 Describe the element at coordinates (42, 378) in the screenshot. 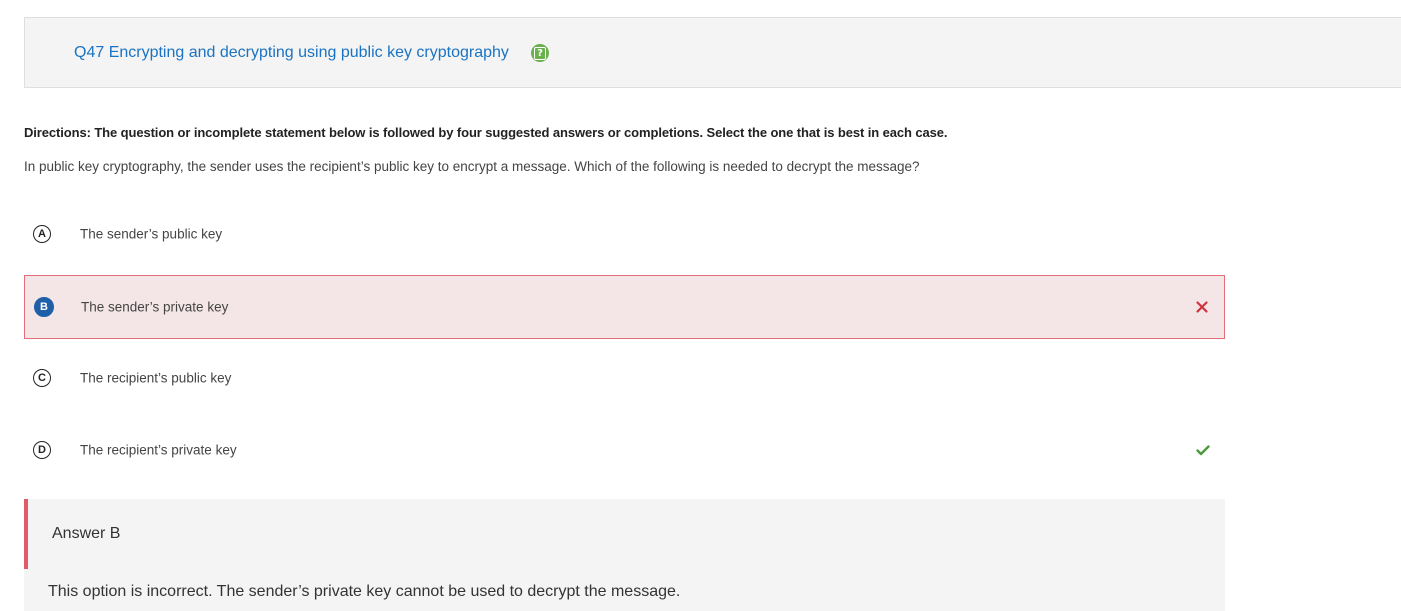

I see `option-letter-c: C` at that location.